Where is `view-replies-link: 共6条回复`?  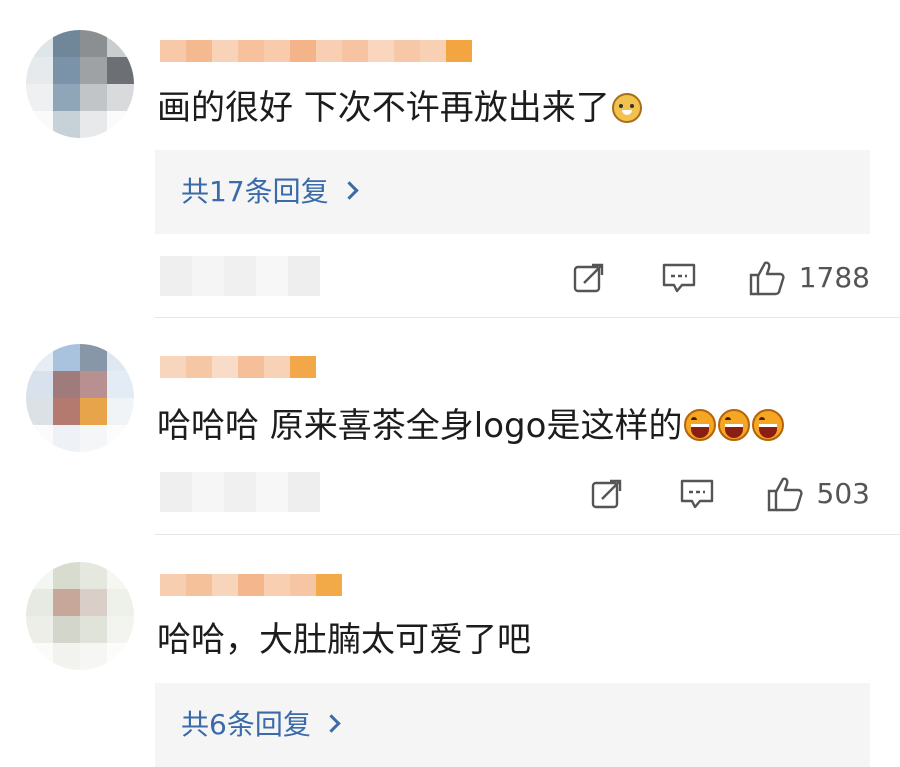
view-replies-link: 共6条回复 is located at coordinates (261, 725).